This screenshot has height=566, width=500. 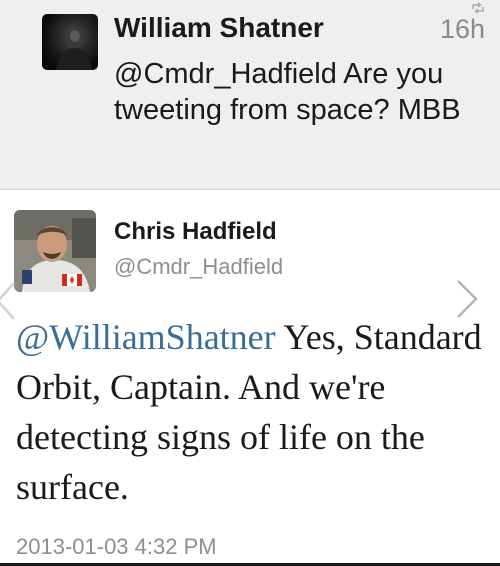 What do you see at coordinates (55, 251) in the screenshot?
I see `chris-hadfield-avatar` at bounding box center [55, 251].